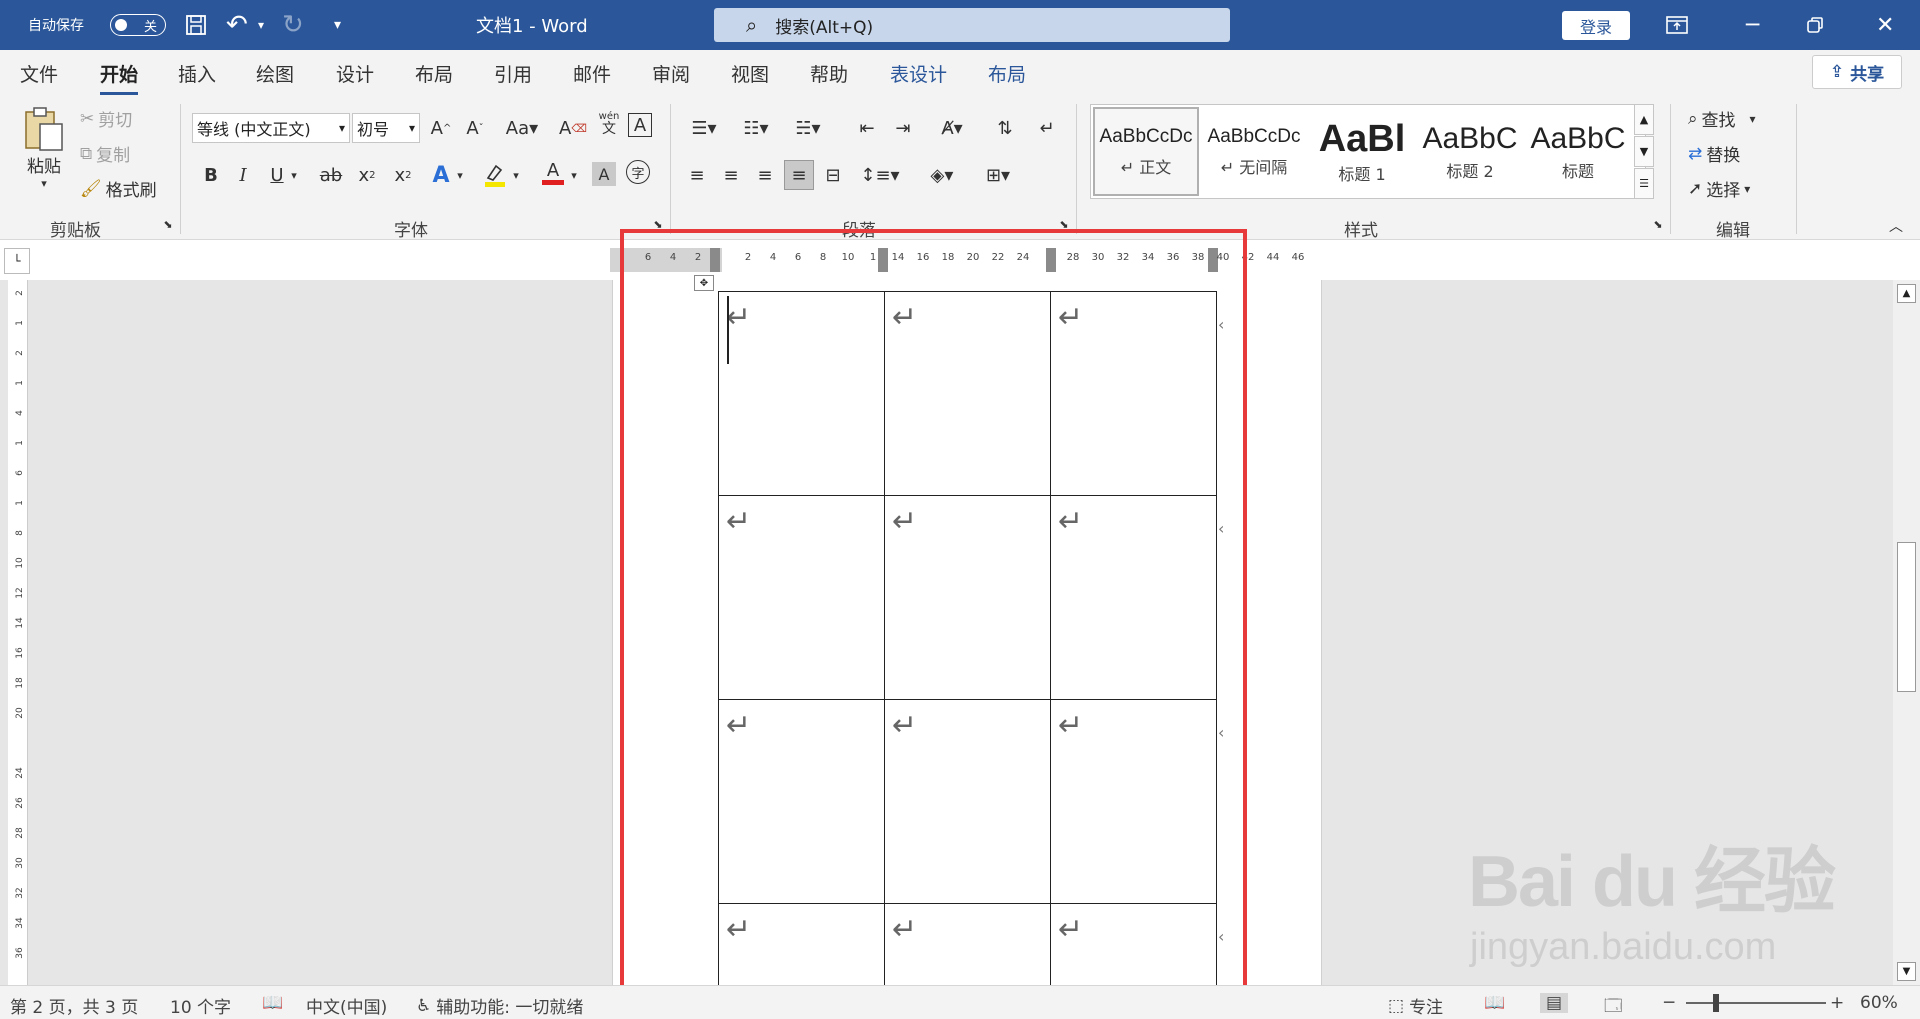  What do you see at coordinates (808, 128) in the screenshot?
I see `multilevel-list-icon: ☵▾` at bounding box center [808, 128].